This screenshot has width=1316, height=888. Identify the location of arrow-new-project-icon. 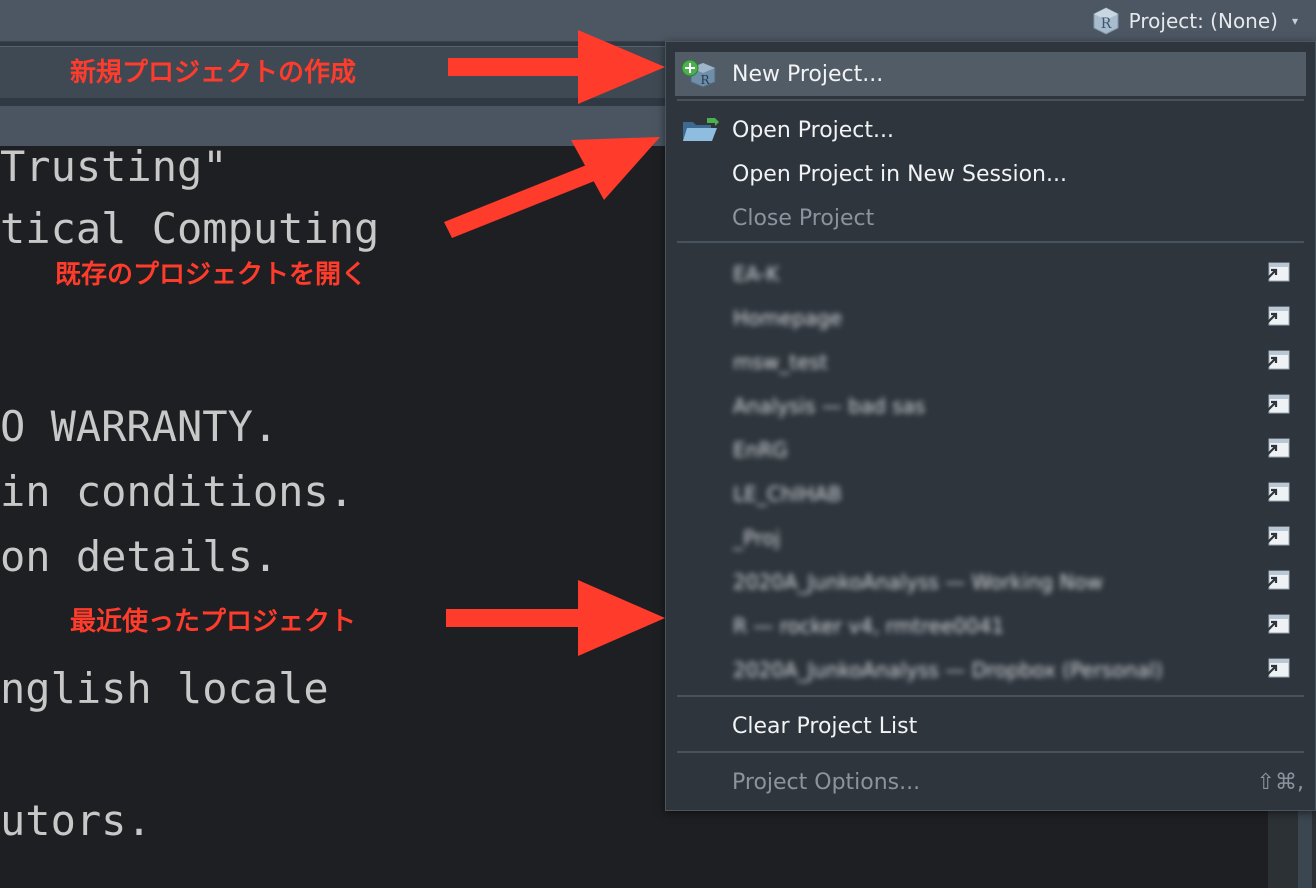
(556, 67).